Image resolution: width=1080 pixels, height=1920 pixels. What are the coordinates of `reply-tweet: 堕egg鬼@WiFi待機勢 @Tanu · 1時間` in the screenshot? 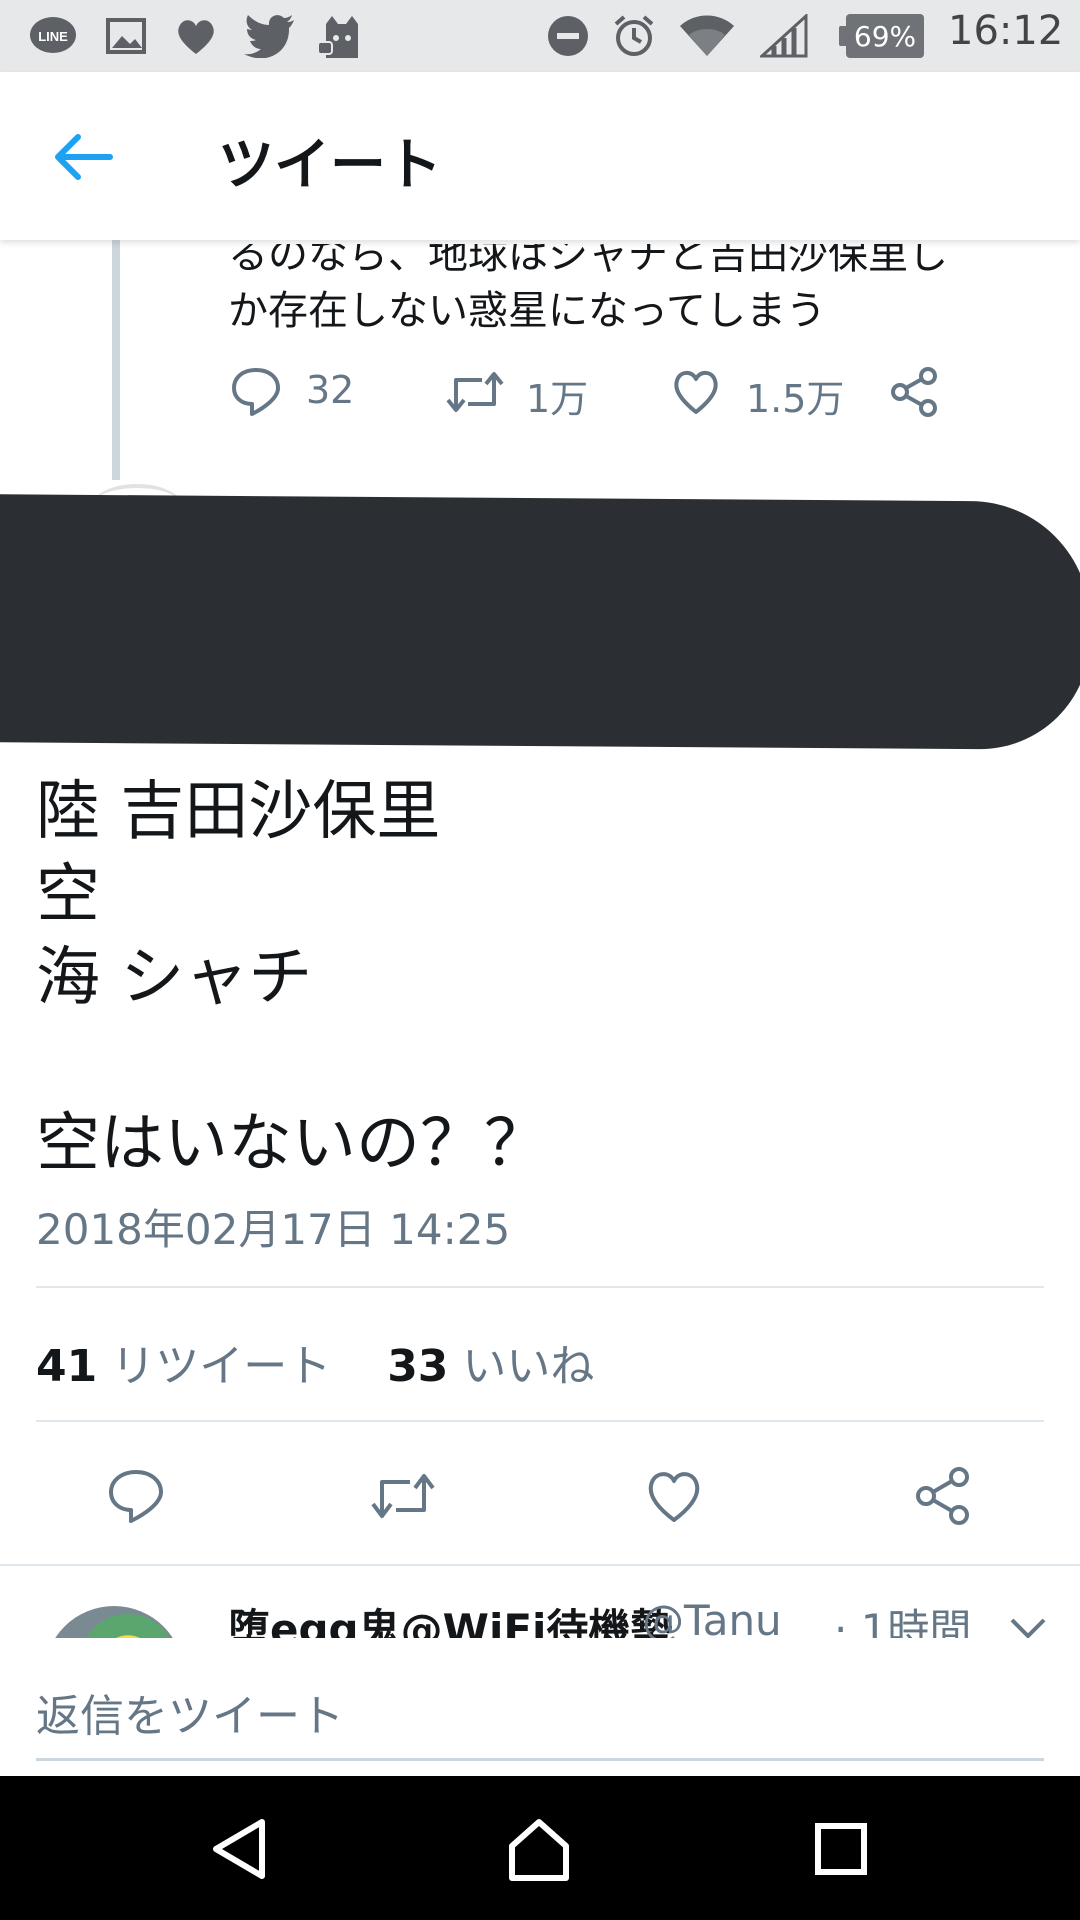 It's located at (540, 1602).